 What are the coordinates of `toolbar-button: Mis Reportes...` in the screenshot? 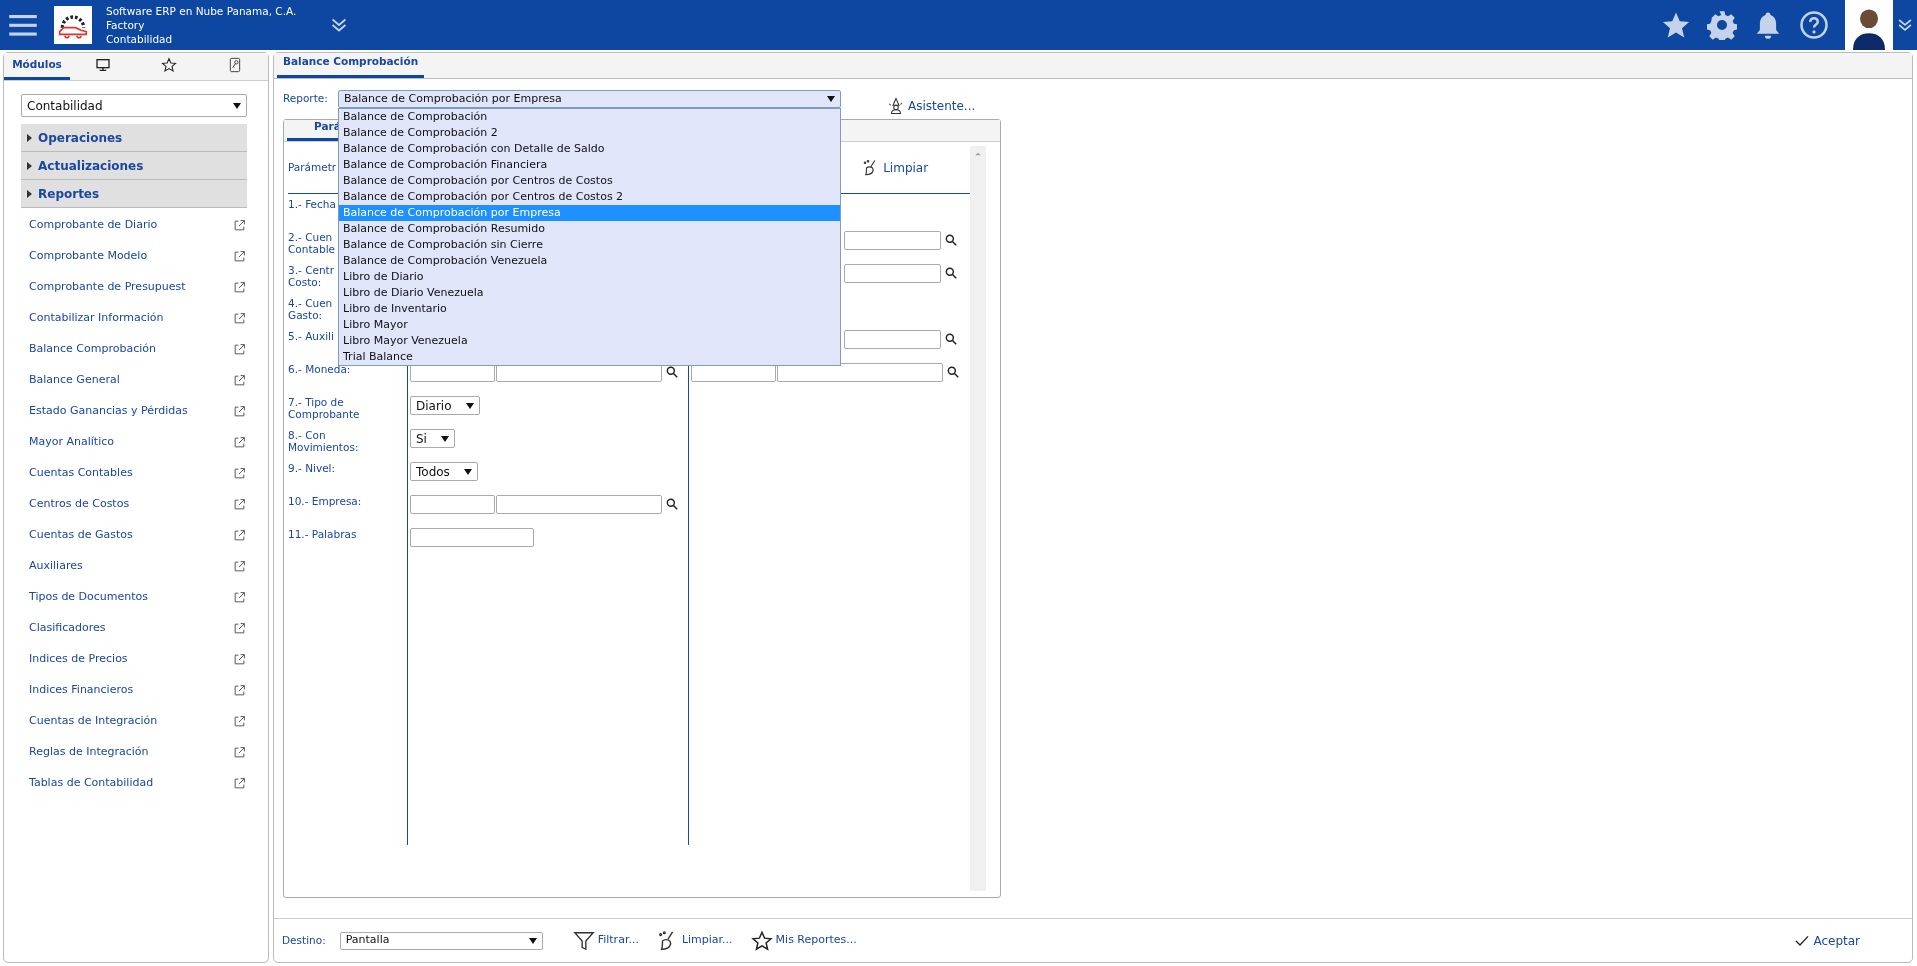 It's located at (803, 940).